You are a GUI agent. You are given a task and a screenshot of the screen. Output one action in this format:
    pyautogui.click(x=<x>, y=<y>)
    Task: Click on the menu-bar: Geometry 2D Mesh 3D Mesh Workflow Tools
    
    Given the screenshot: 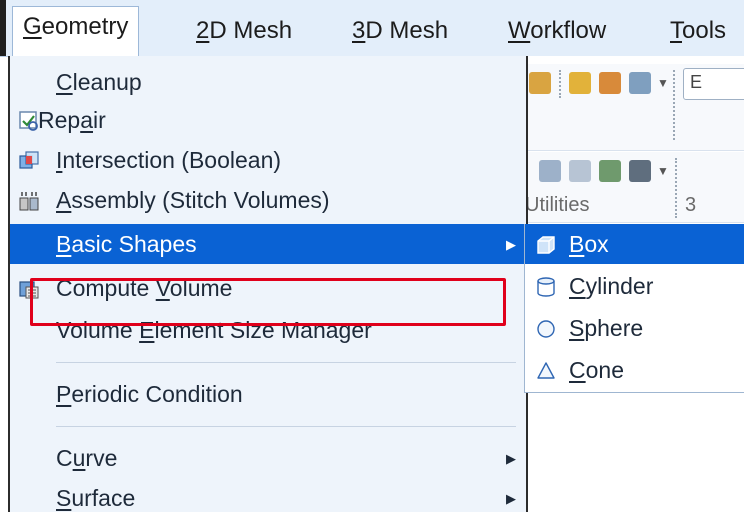 What is the action you would take?
    pyautogui.click(x=372, y=28)
    